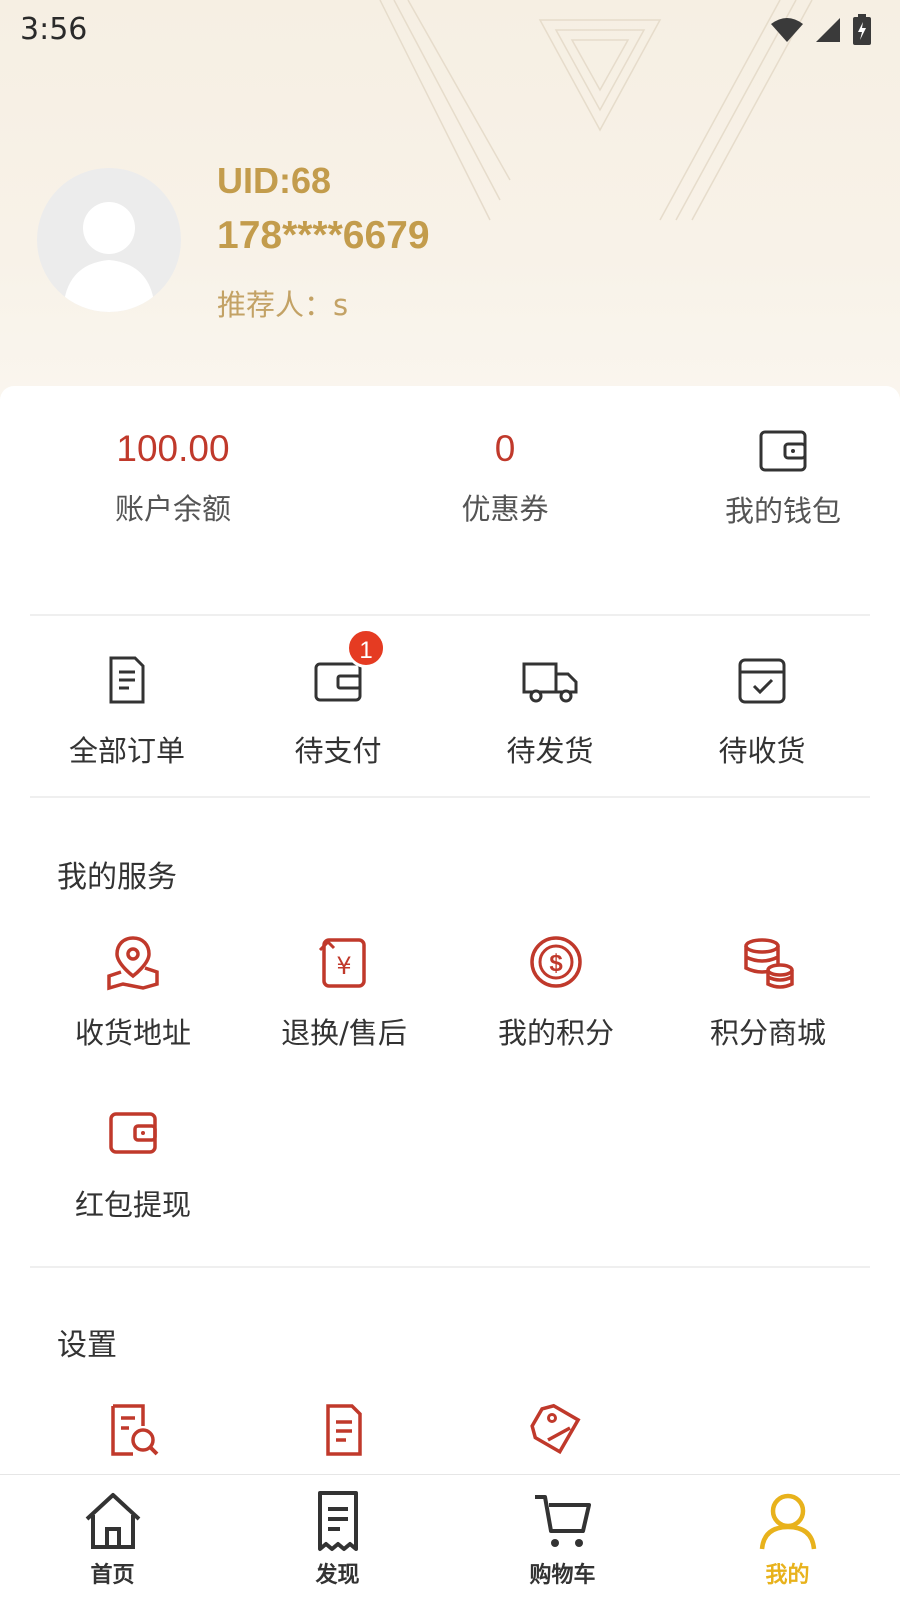  I want to click on coin-stack-icon, so click(769, 963).